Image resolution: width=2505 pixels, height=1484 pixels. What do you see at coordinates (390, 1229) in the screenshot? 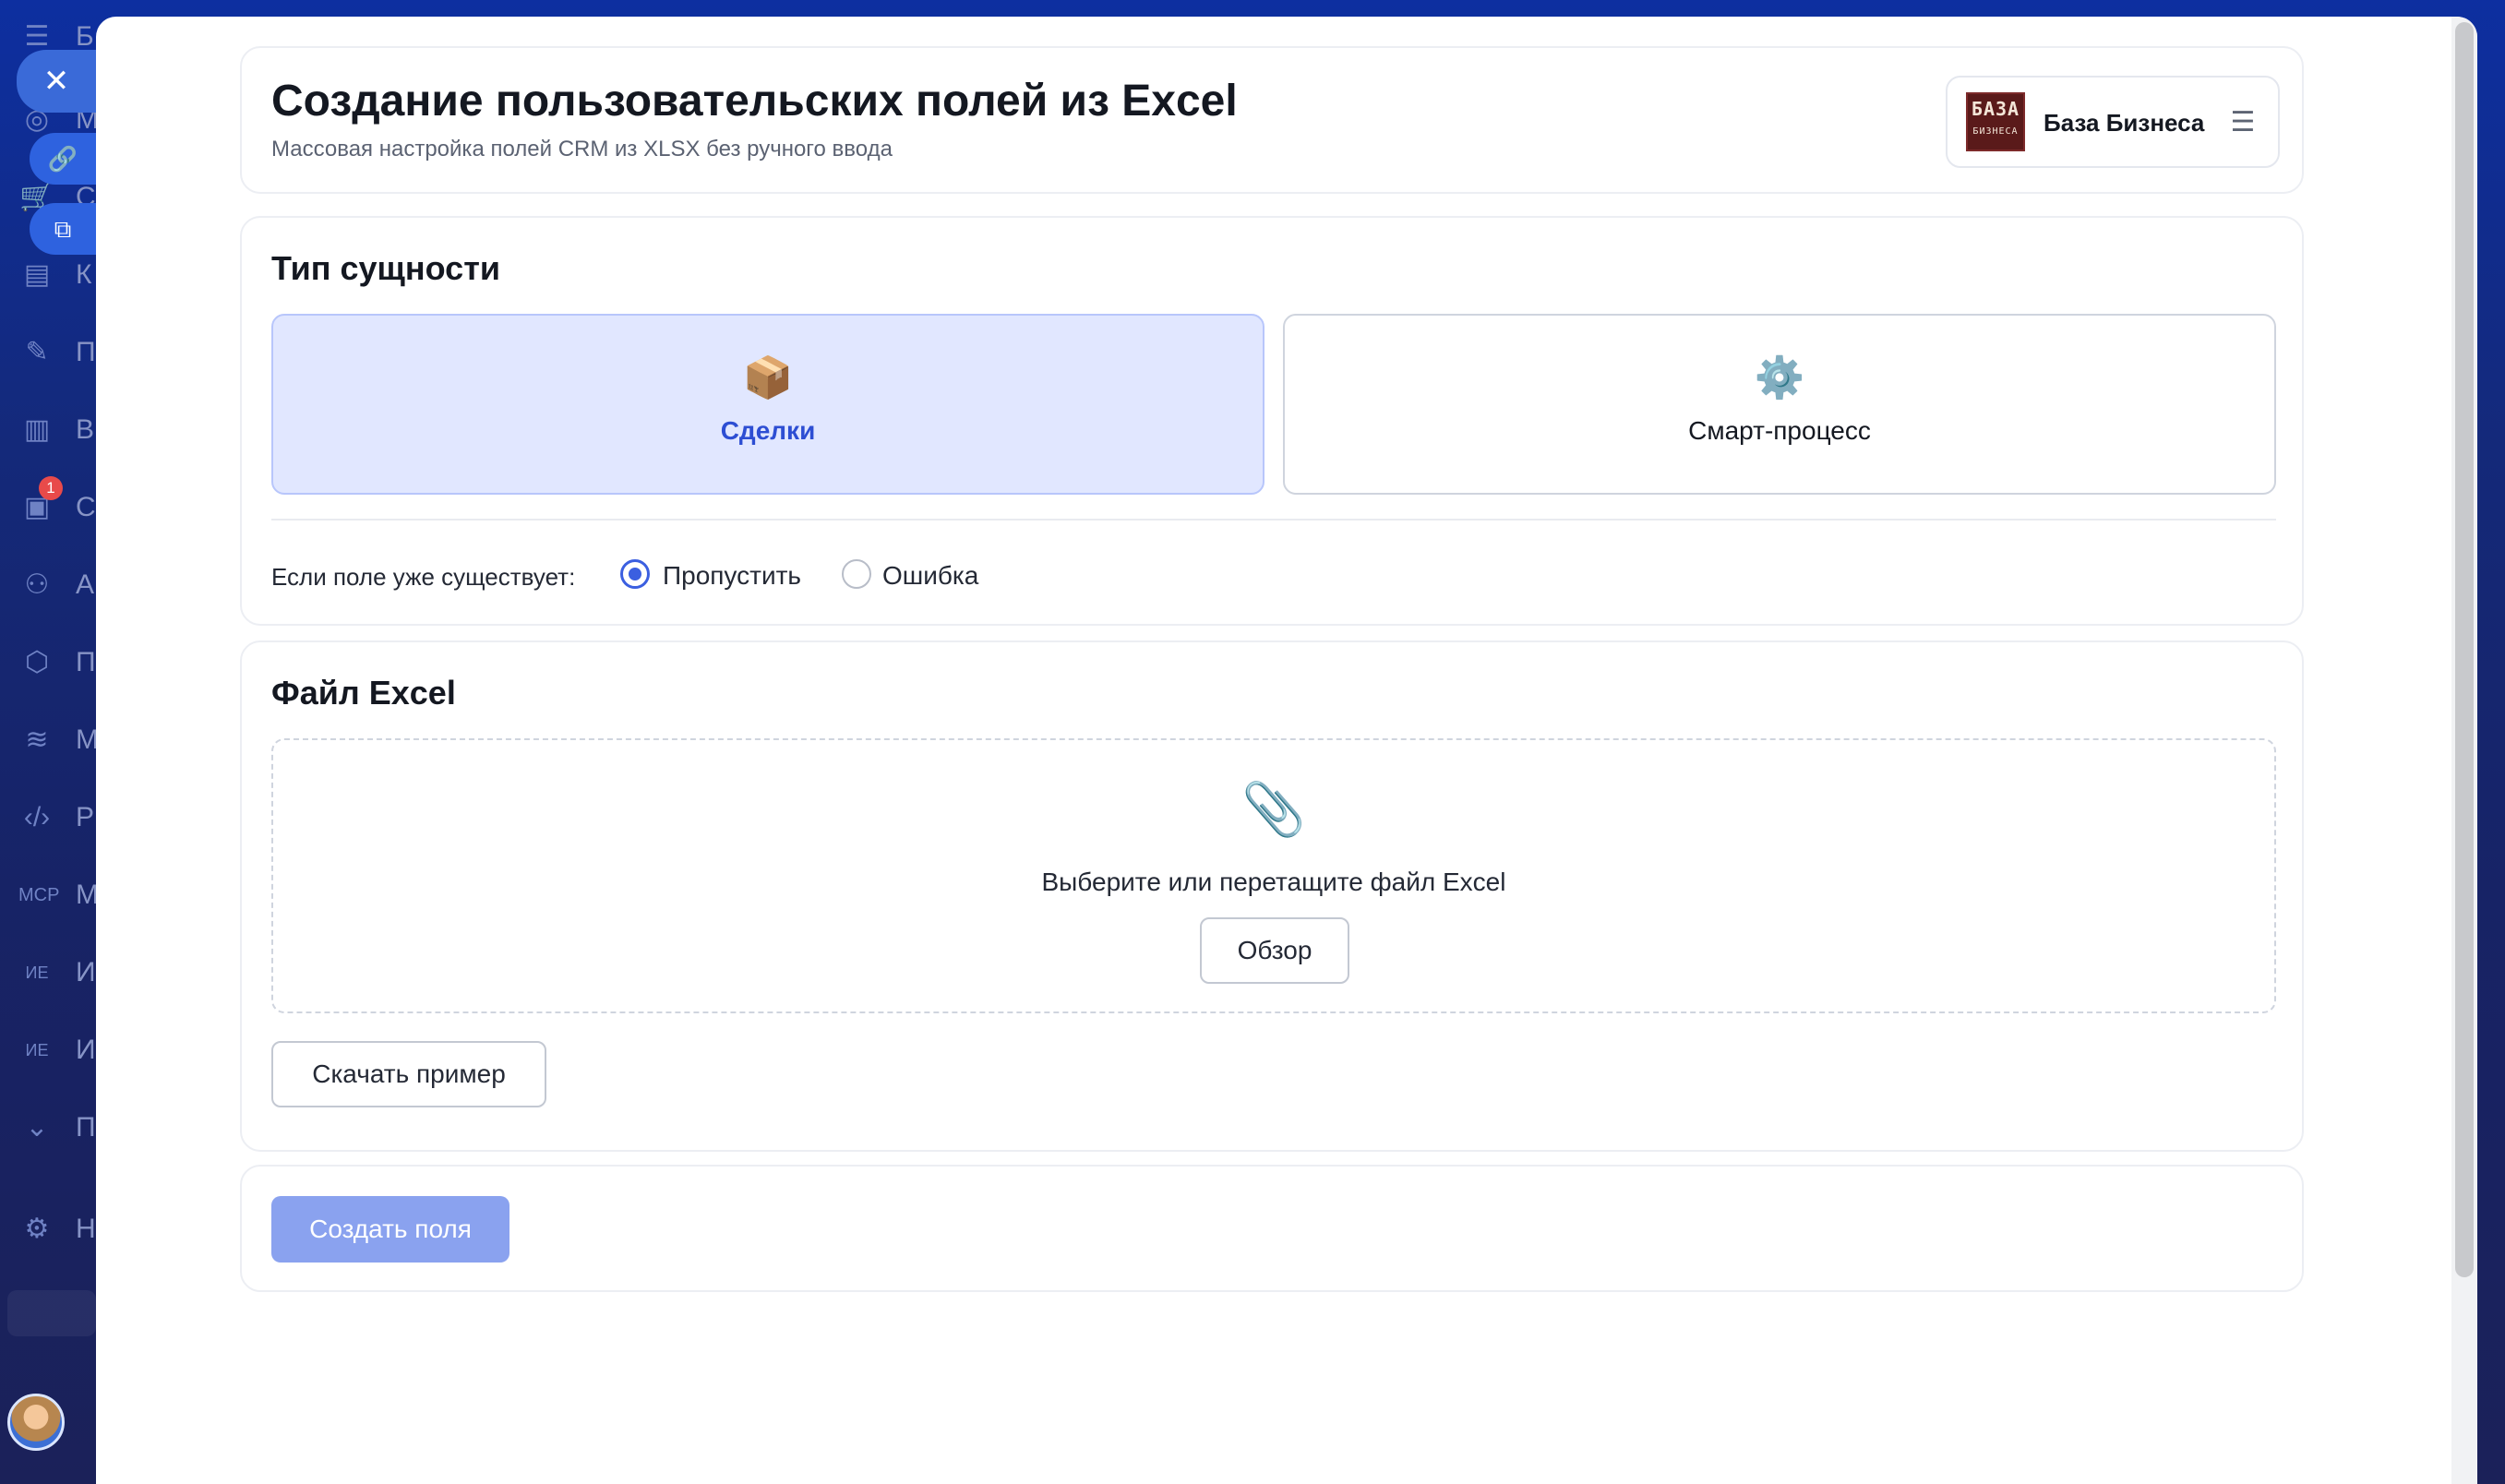
I see `create-fields-button: Создать поля` at bounding box center [390, 1229].